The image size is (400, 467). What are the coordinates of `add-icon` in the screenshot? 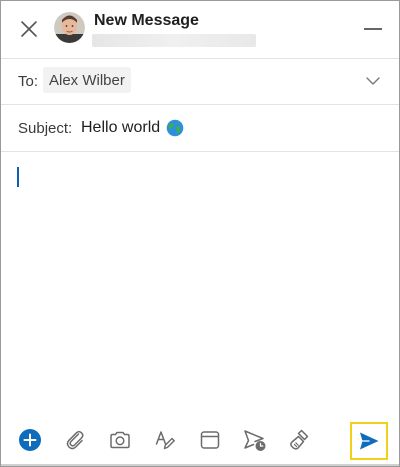 It's located at (30, 440).